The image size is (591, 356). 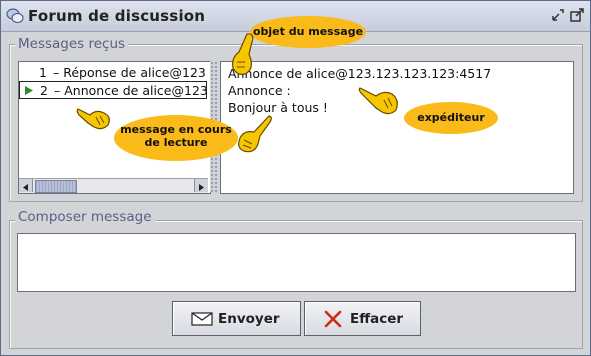 I want to click on scroll-left-button, so click(x=26, y=185).